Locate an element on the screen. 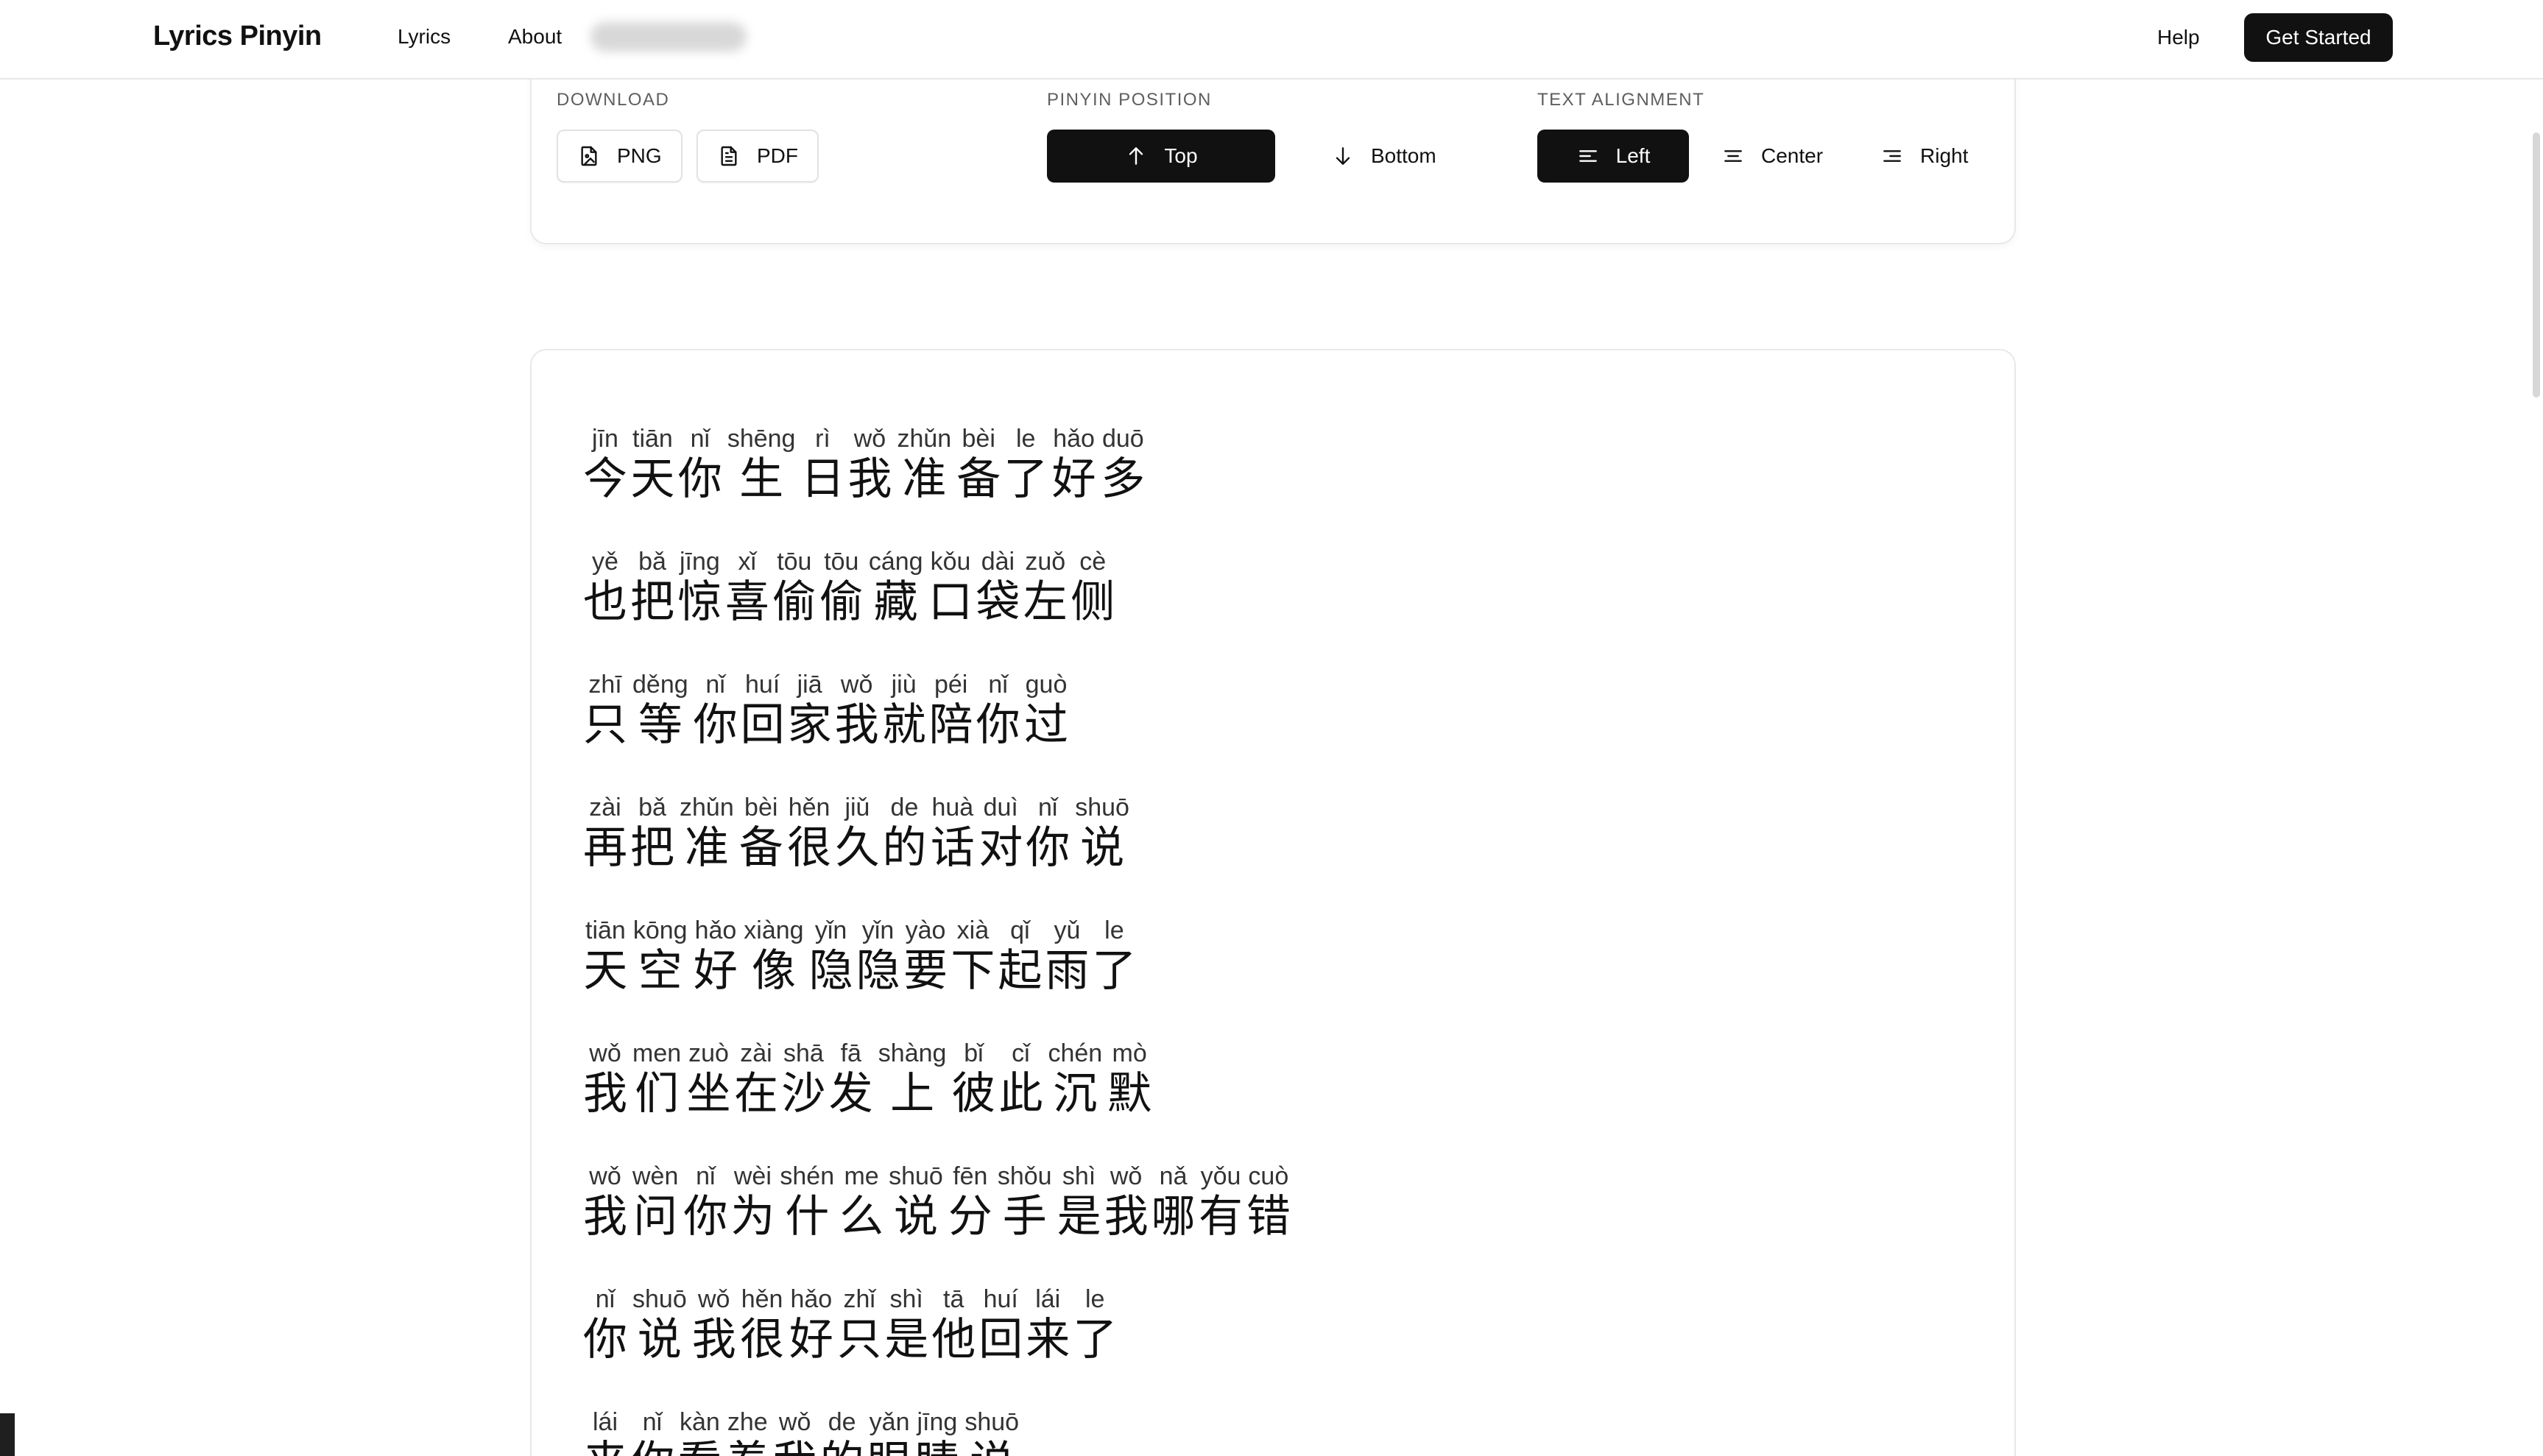 The width and height of the screenshot is (2543, 1456). pinyin-text: hǎo is located at coordinates (716, 930).